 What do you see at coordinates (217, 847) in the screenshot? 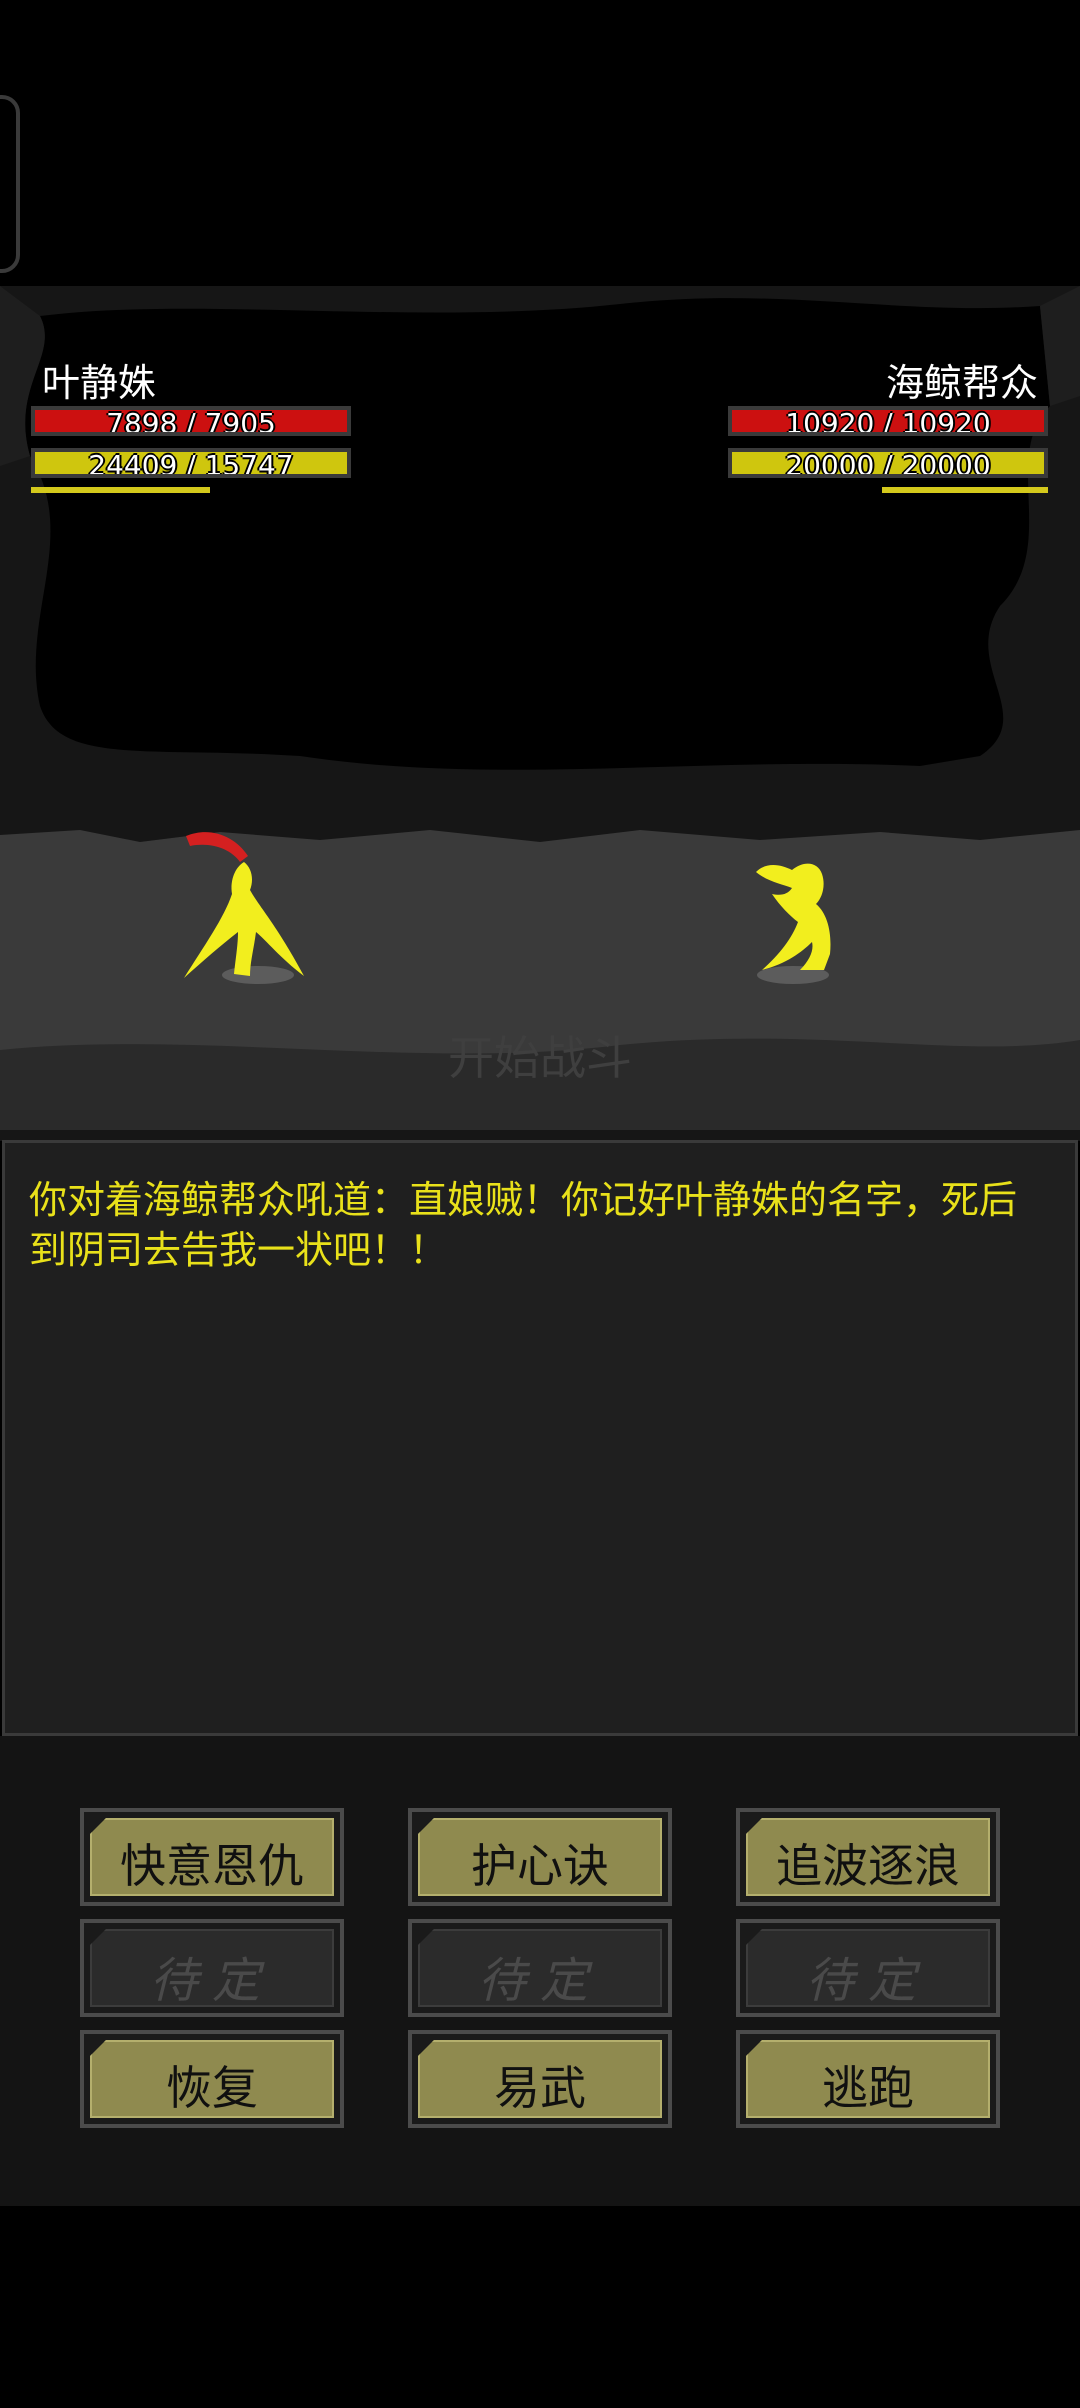
I see `sword-icon` at bounding box center [217, 847].